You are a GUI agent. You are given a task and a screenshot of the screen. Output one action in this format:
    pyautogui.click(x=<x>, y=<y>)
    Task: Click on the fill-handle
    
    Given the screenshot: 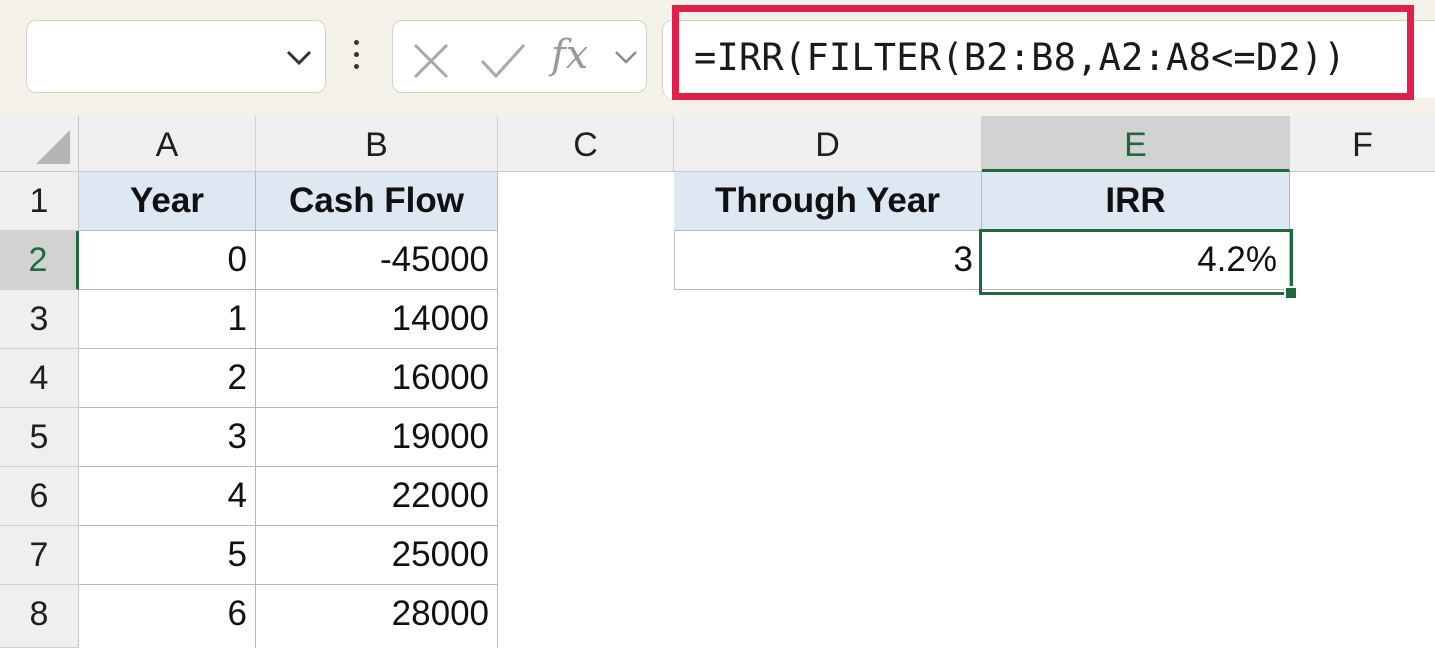 What is the action you would take?
    pyautogui.click(x=1291, y=293)
    